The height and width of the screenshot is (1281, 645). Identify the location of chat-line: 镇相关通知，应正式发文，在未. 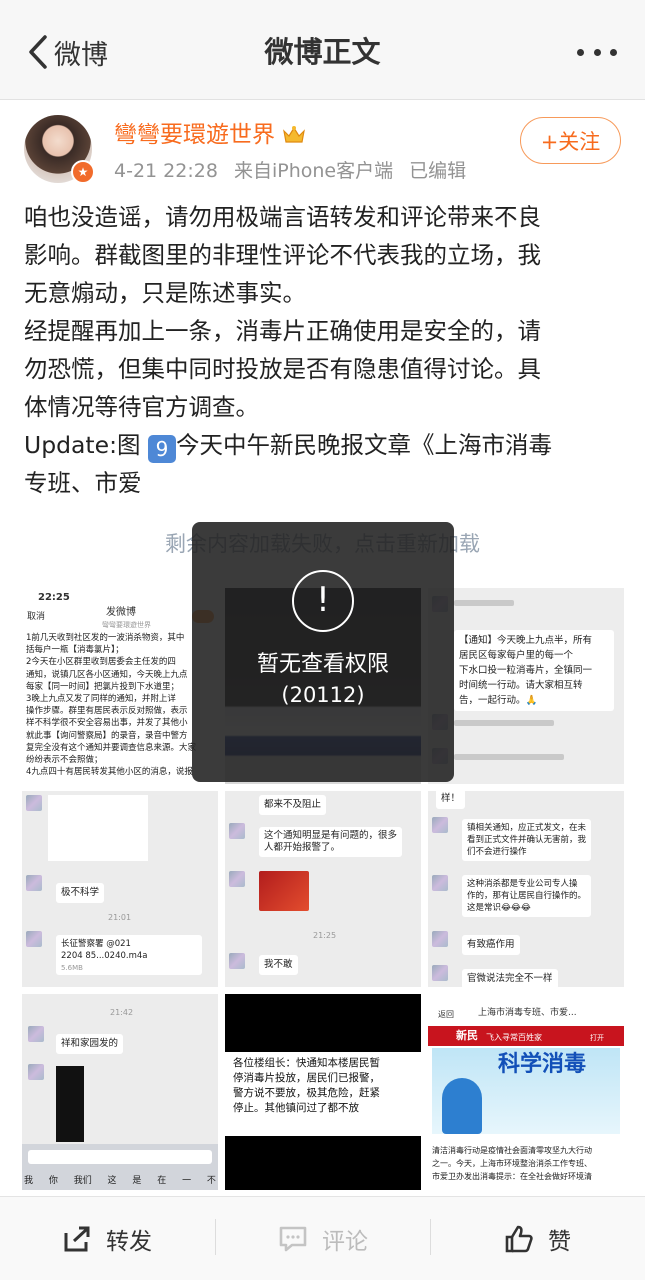
(527, 828).